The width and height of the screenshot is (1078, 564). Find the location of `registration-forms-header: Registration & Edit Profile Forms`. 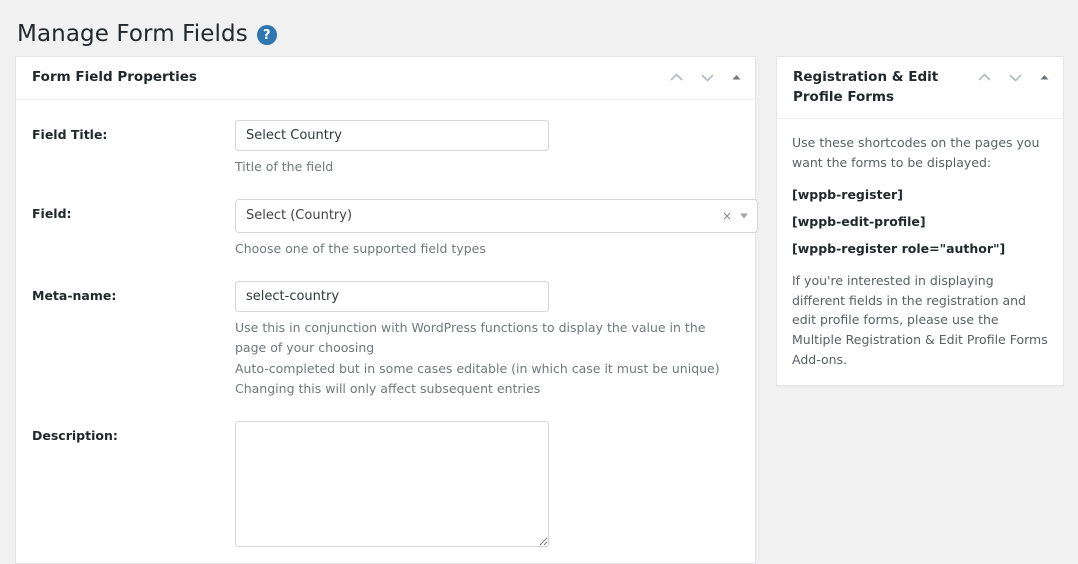

registration-forms-header: Registration & Edit Profile Forms is located at coordinates (920, 88).